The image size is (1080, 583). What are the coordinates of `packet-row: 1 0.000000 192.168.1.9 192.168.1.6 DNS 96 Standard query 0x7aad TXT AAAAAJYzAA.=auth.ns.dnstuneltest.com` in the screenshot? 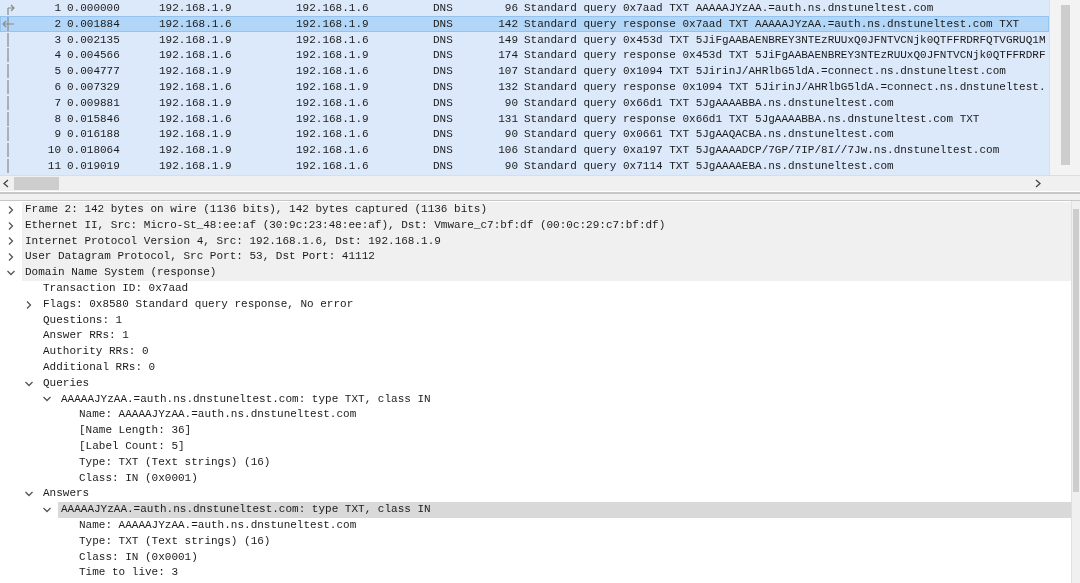 It's located at (524, 8).